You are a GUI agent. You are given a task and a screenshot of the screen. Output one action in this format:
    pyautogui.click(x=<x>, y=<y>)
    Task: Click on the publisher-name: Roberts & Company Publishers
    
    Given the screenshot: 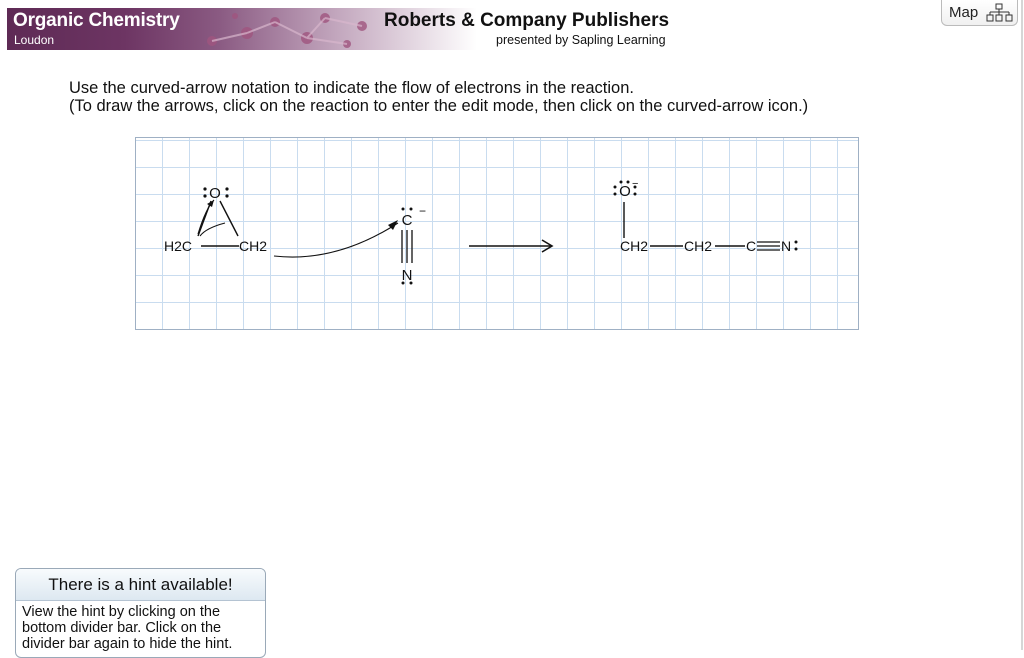 What is the action you would take?
    pyautogui.click(x=527, y=20)
    